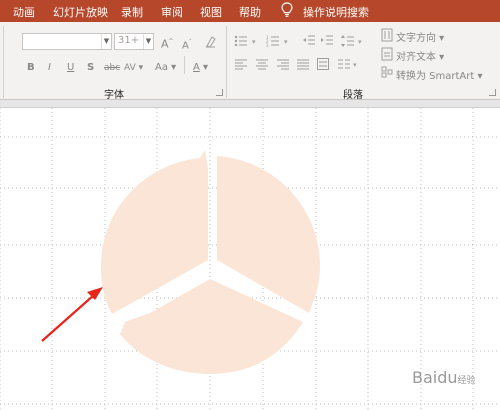 This screenshot has height=410, width=500. What do you see at coordinates (72, 314) in the screenshot?
I see `annotation-arrow` at bounding box center [72, 314].